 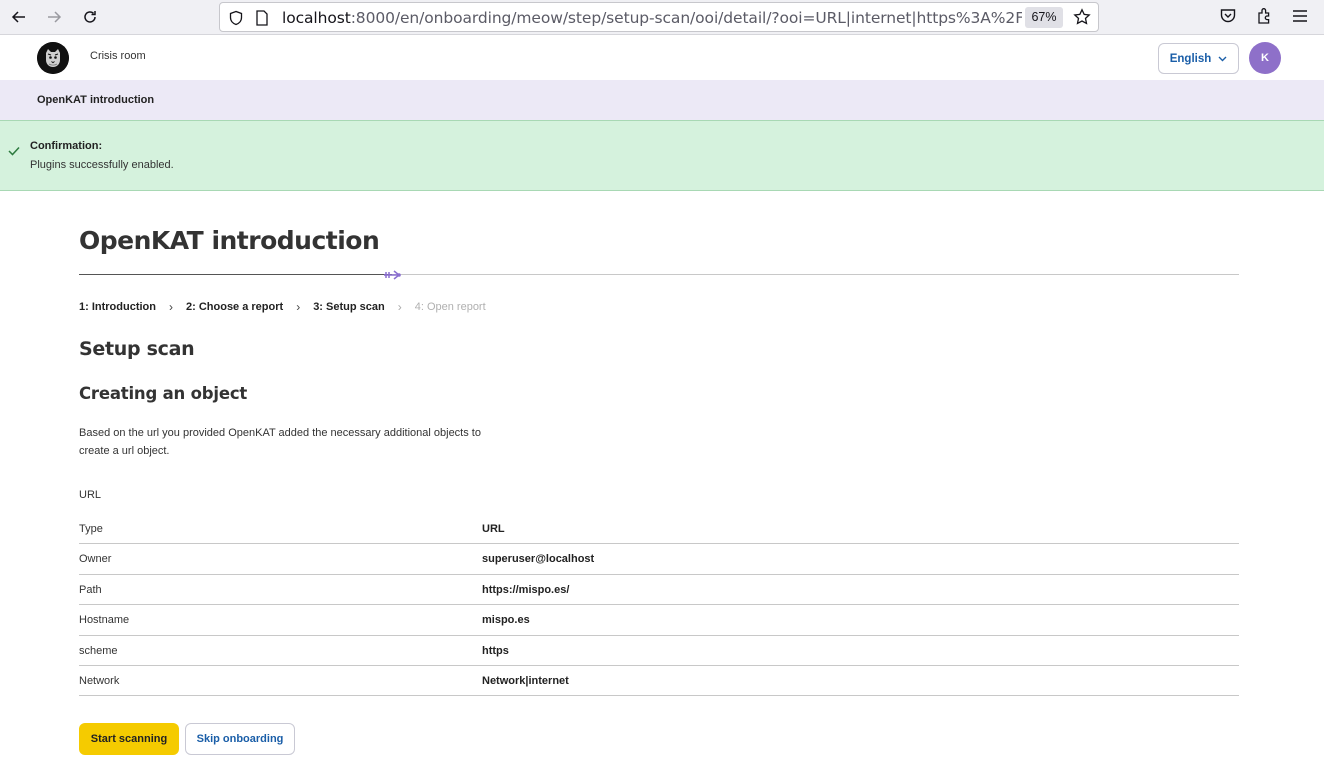 I want to click on chevron-down-icon, so click(x=1222, y=59).